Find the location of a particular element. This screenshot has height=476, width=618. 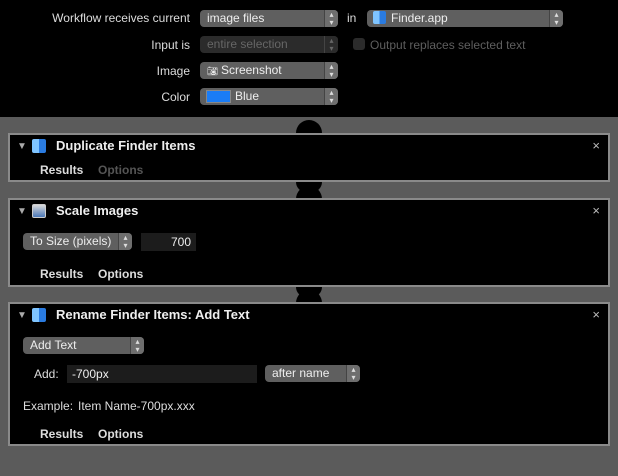

input-type-value: image files is located at coordinates (236, 18).